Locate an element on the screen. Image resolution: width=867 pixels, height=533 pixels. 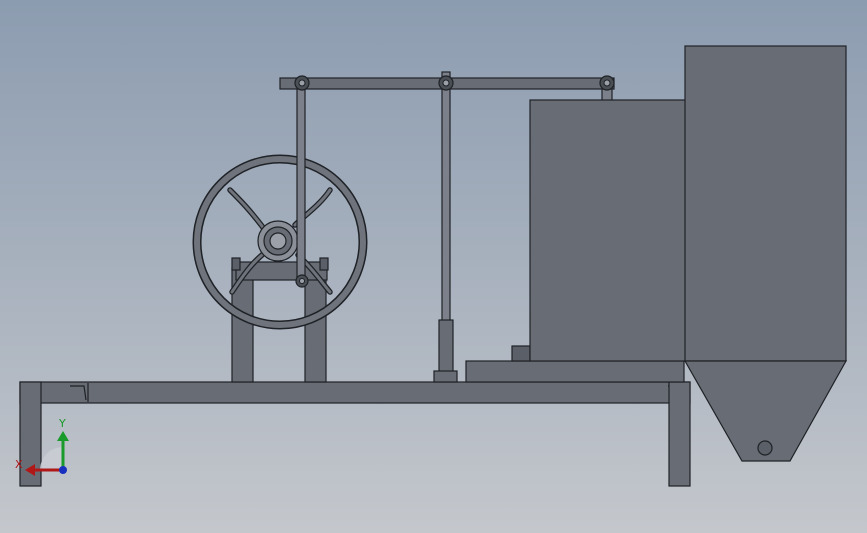
center-rod is located at coordinates (446, 197).